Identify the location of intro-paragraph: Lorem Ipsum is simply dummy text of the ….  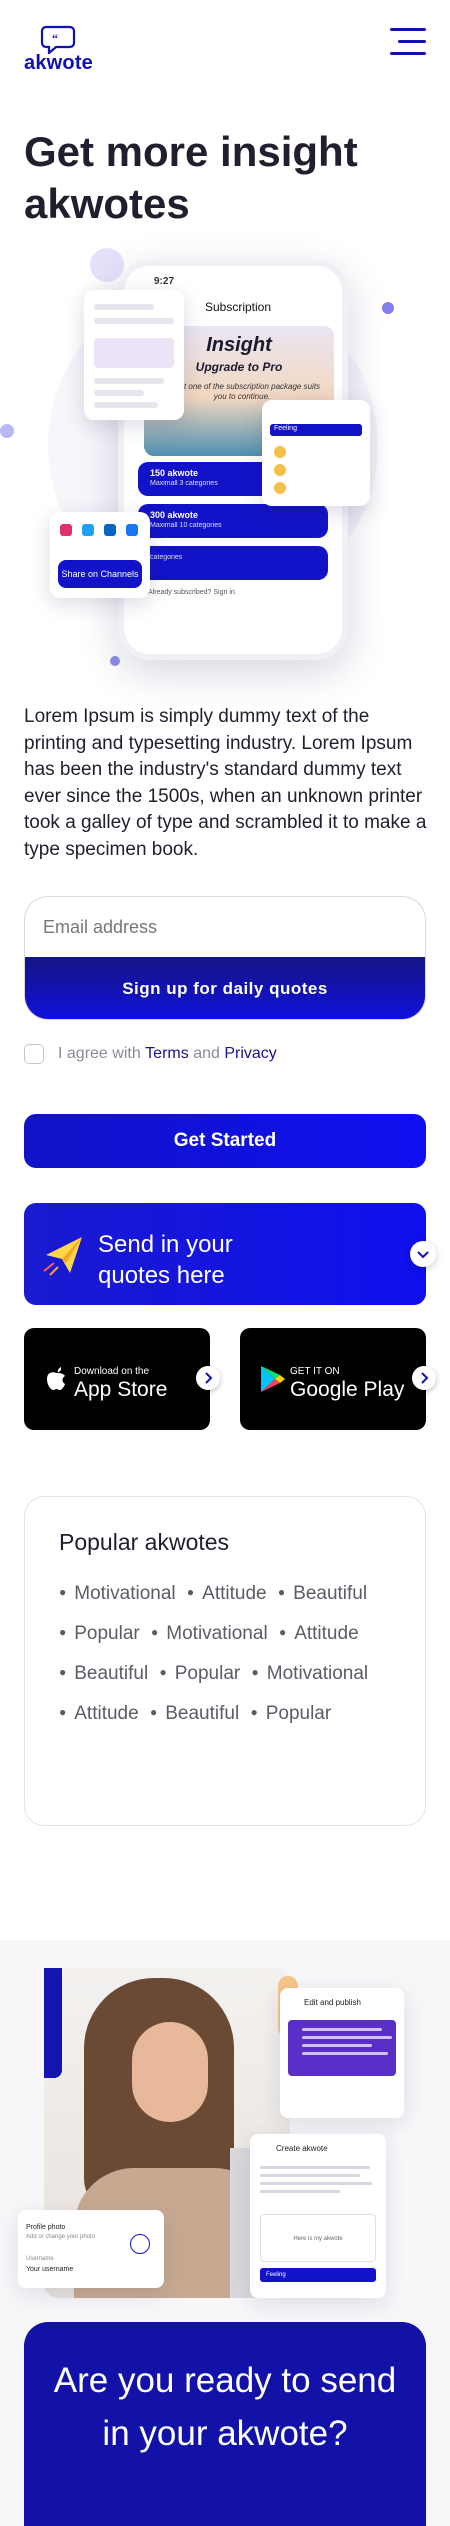
(225, 783).